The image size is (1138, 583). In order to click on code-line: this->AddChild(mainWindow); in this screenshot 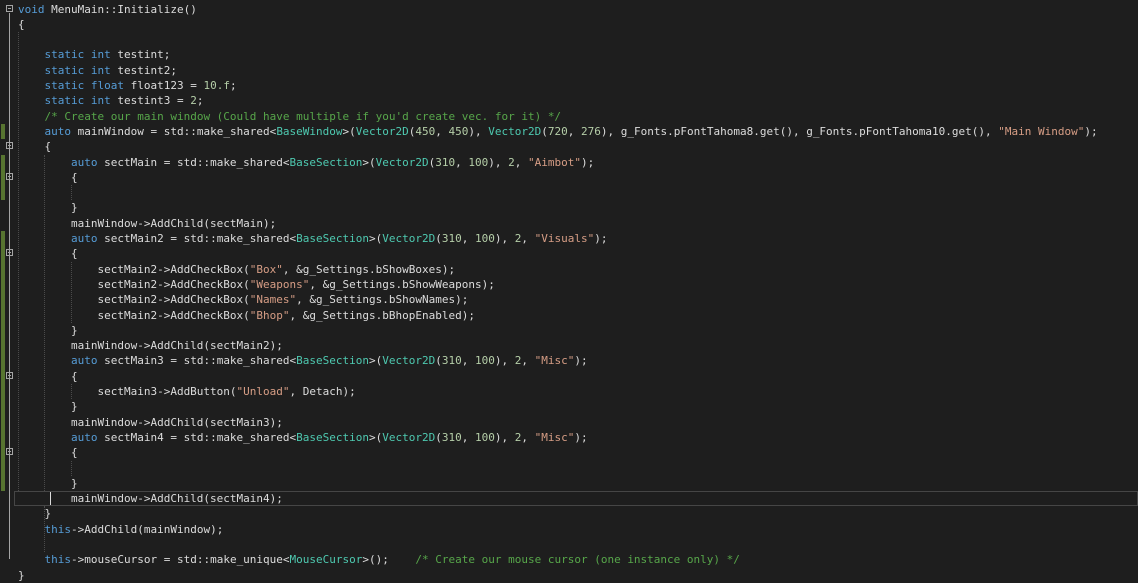, I will do `click(569, 529)`.